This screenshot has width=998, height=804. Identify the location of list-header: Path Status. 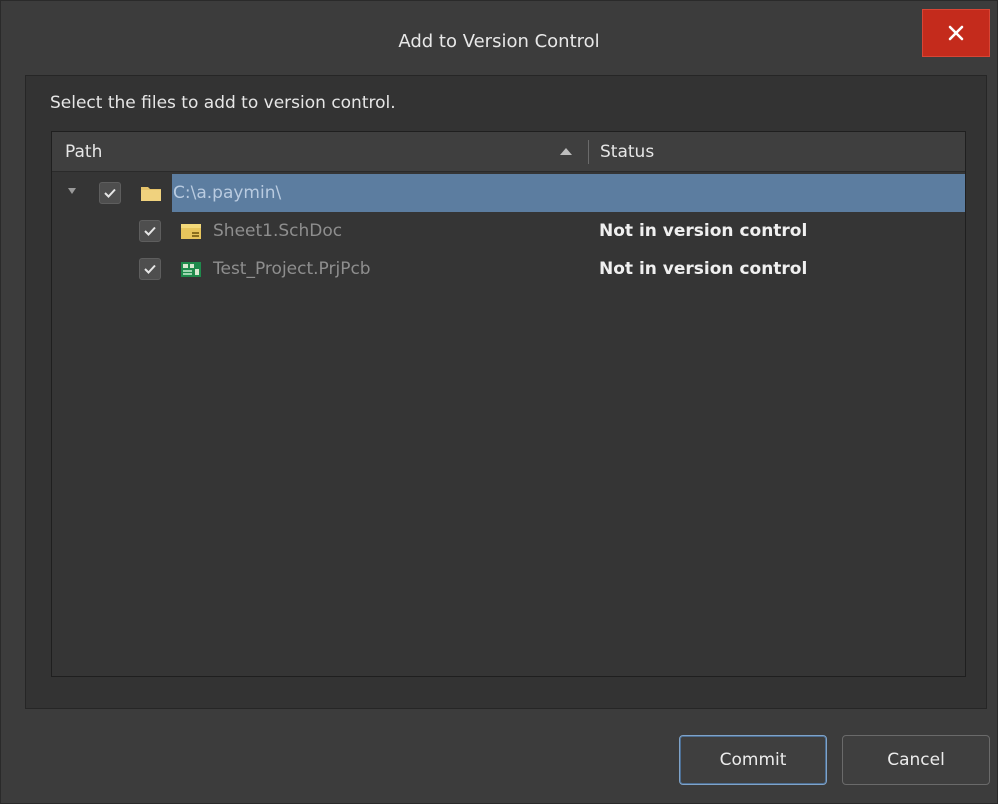
(508, 152).